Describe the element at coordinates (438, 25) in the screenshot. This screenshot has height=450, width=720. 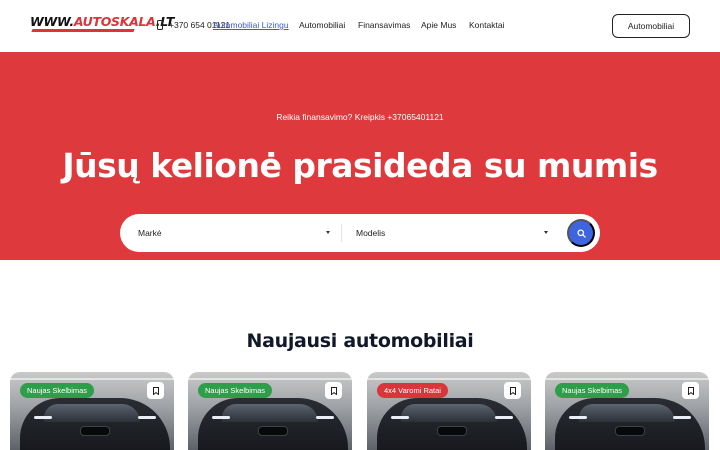
I see `nav-apie-mus: Apie Mus` at that location.